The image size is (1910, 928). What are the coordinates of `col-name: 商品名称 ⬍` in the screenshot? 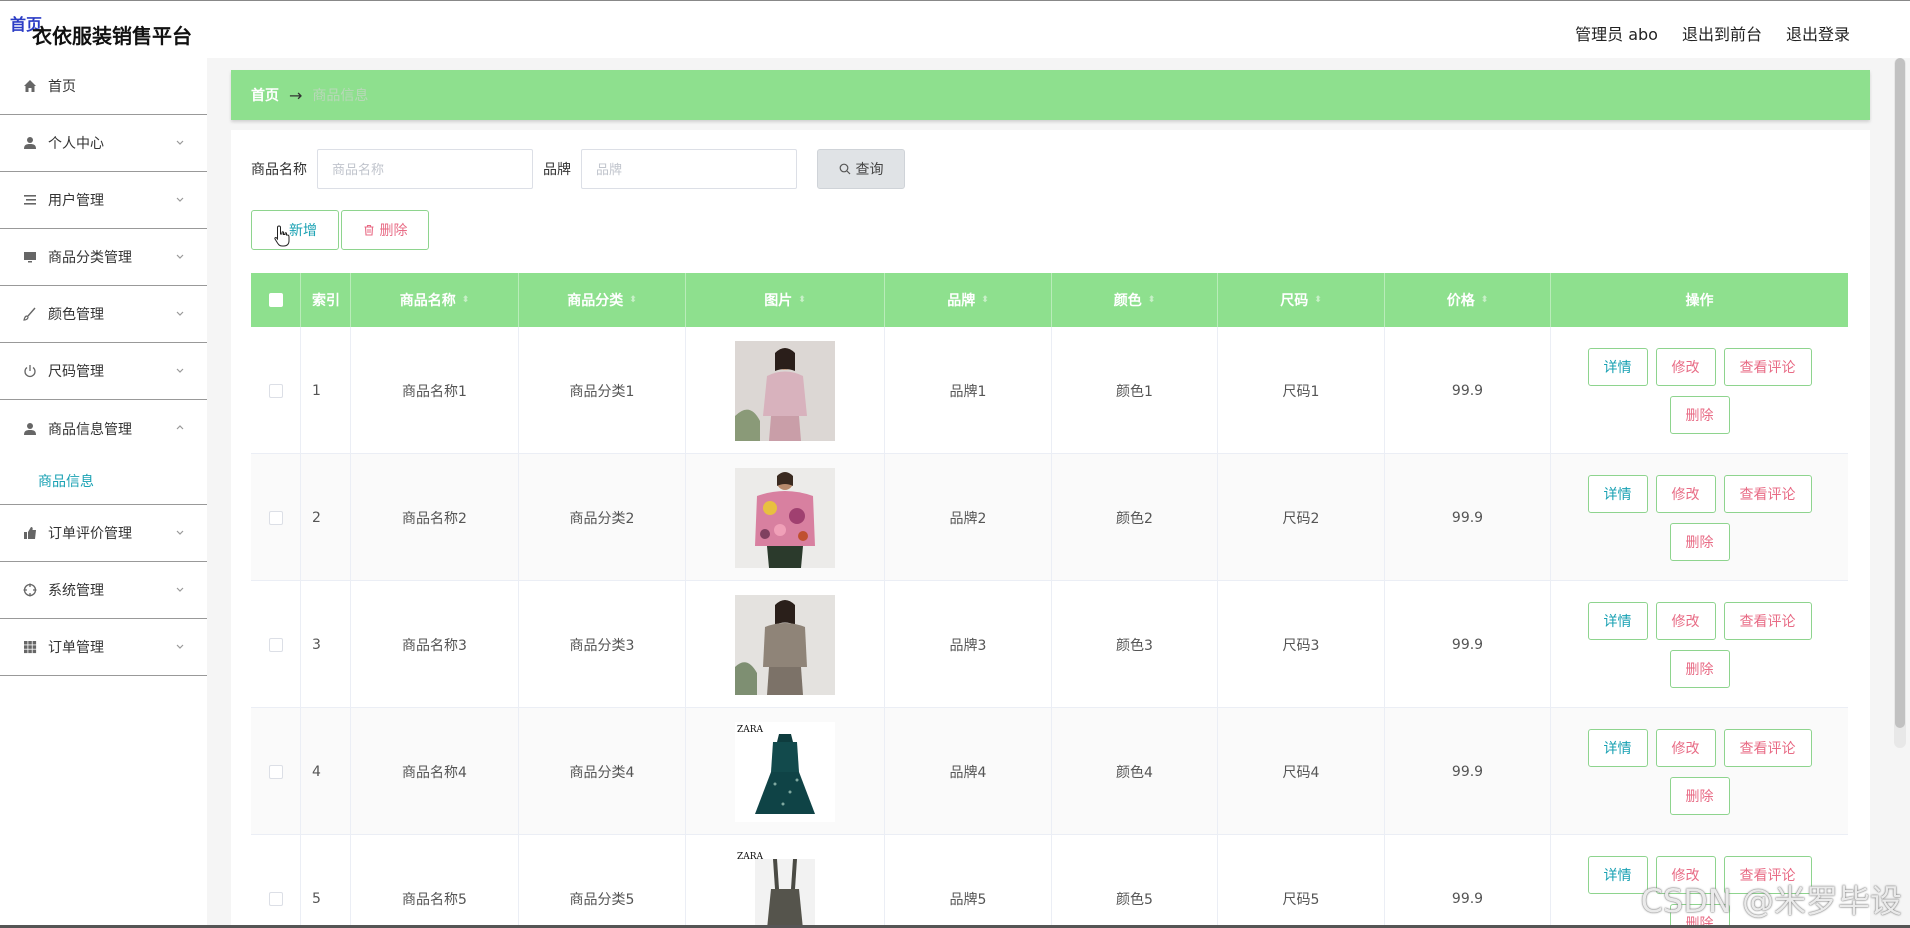 It's located at (435, 300).